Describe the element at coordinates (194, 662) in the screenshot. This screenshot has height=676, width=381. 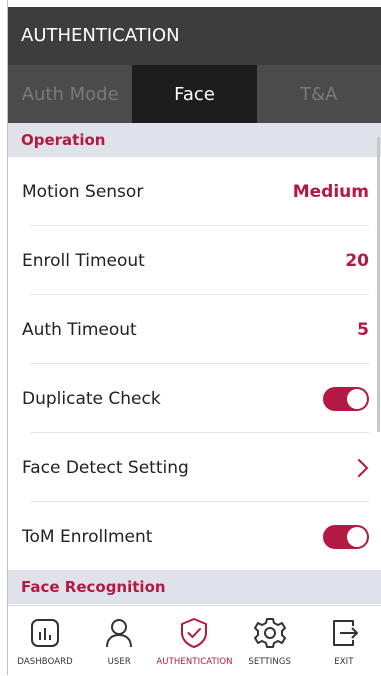
I see `nav-authentication-label: AUTHENTICATION` at that location.